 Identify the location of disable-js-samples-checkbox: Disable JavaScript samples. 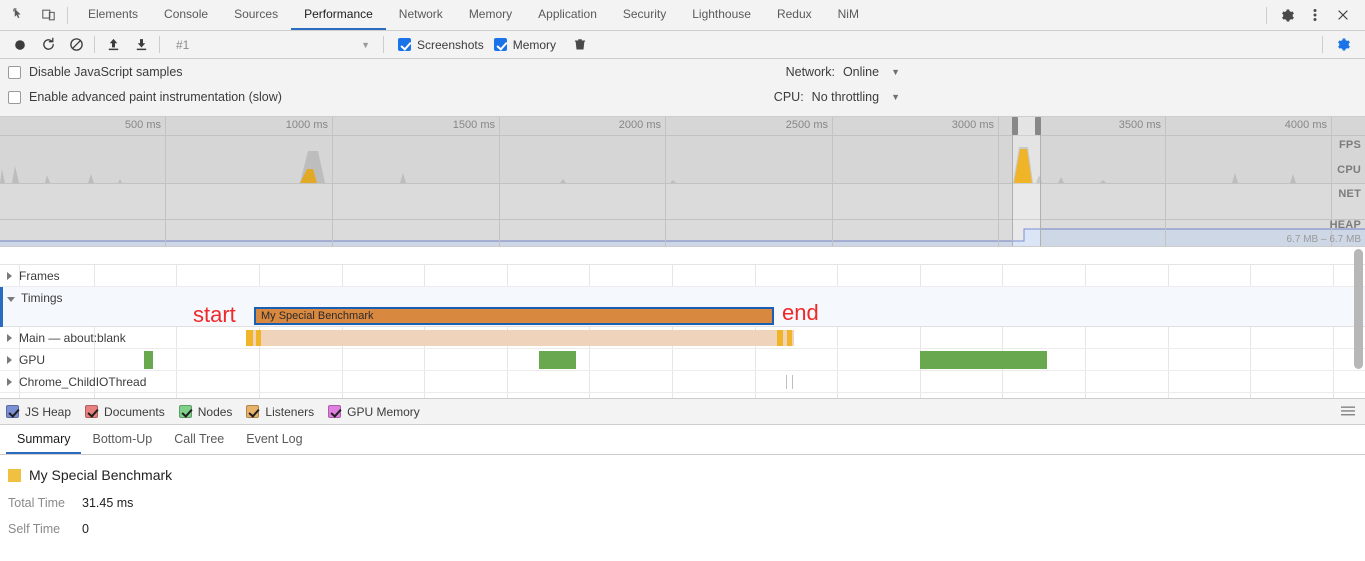
(145, 72).